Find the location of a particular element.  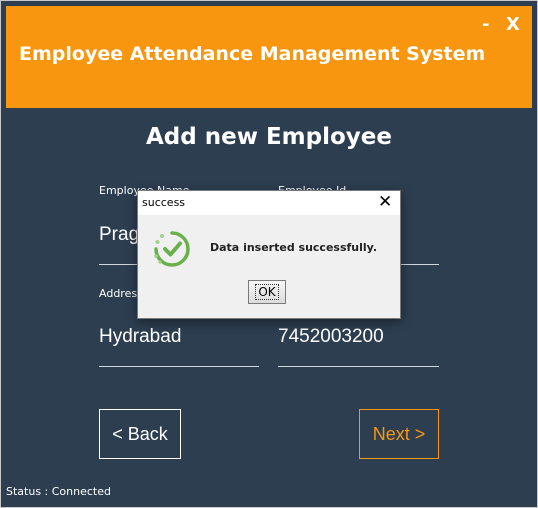

employee-name-input: Prag is located at coordinates (119, 235).